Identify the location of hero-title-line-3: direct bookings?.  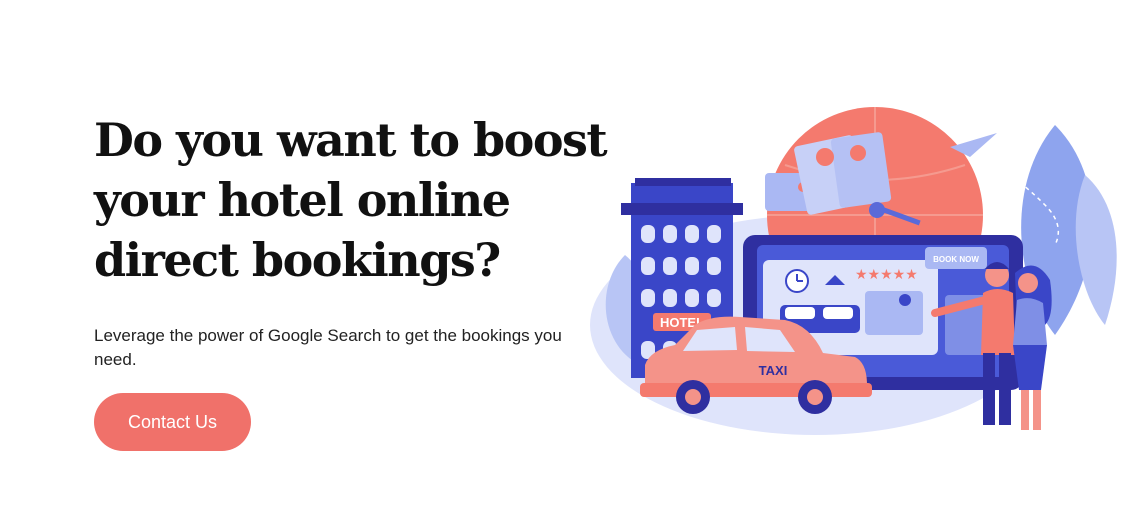
(297, 260).